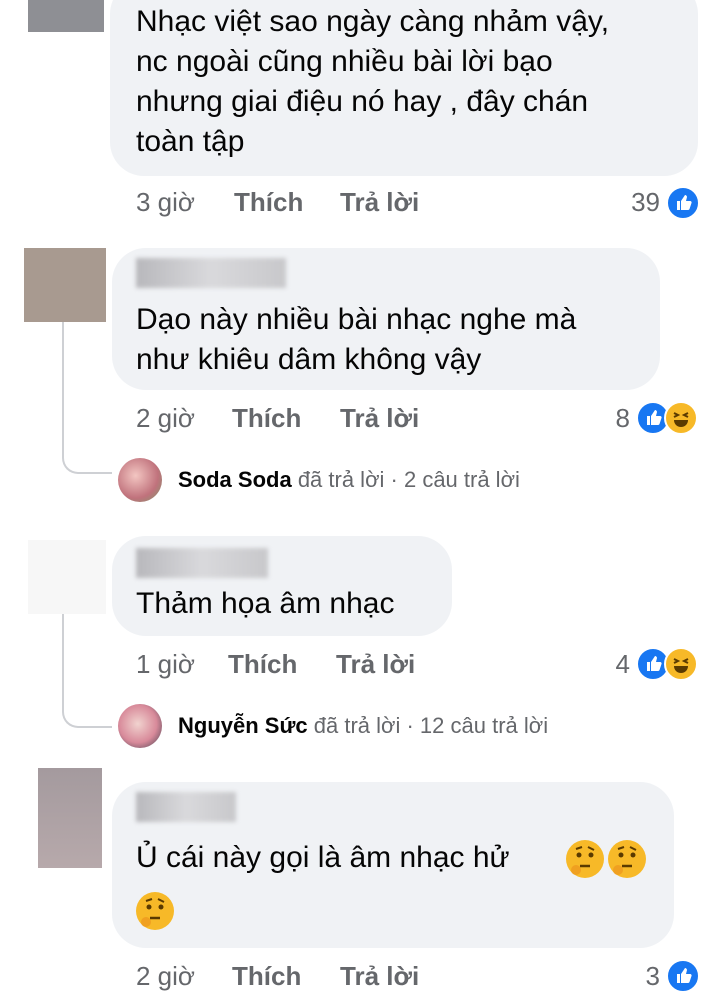  I want to click on reaction-count: 4, so click(605, 664).